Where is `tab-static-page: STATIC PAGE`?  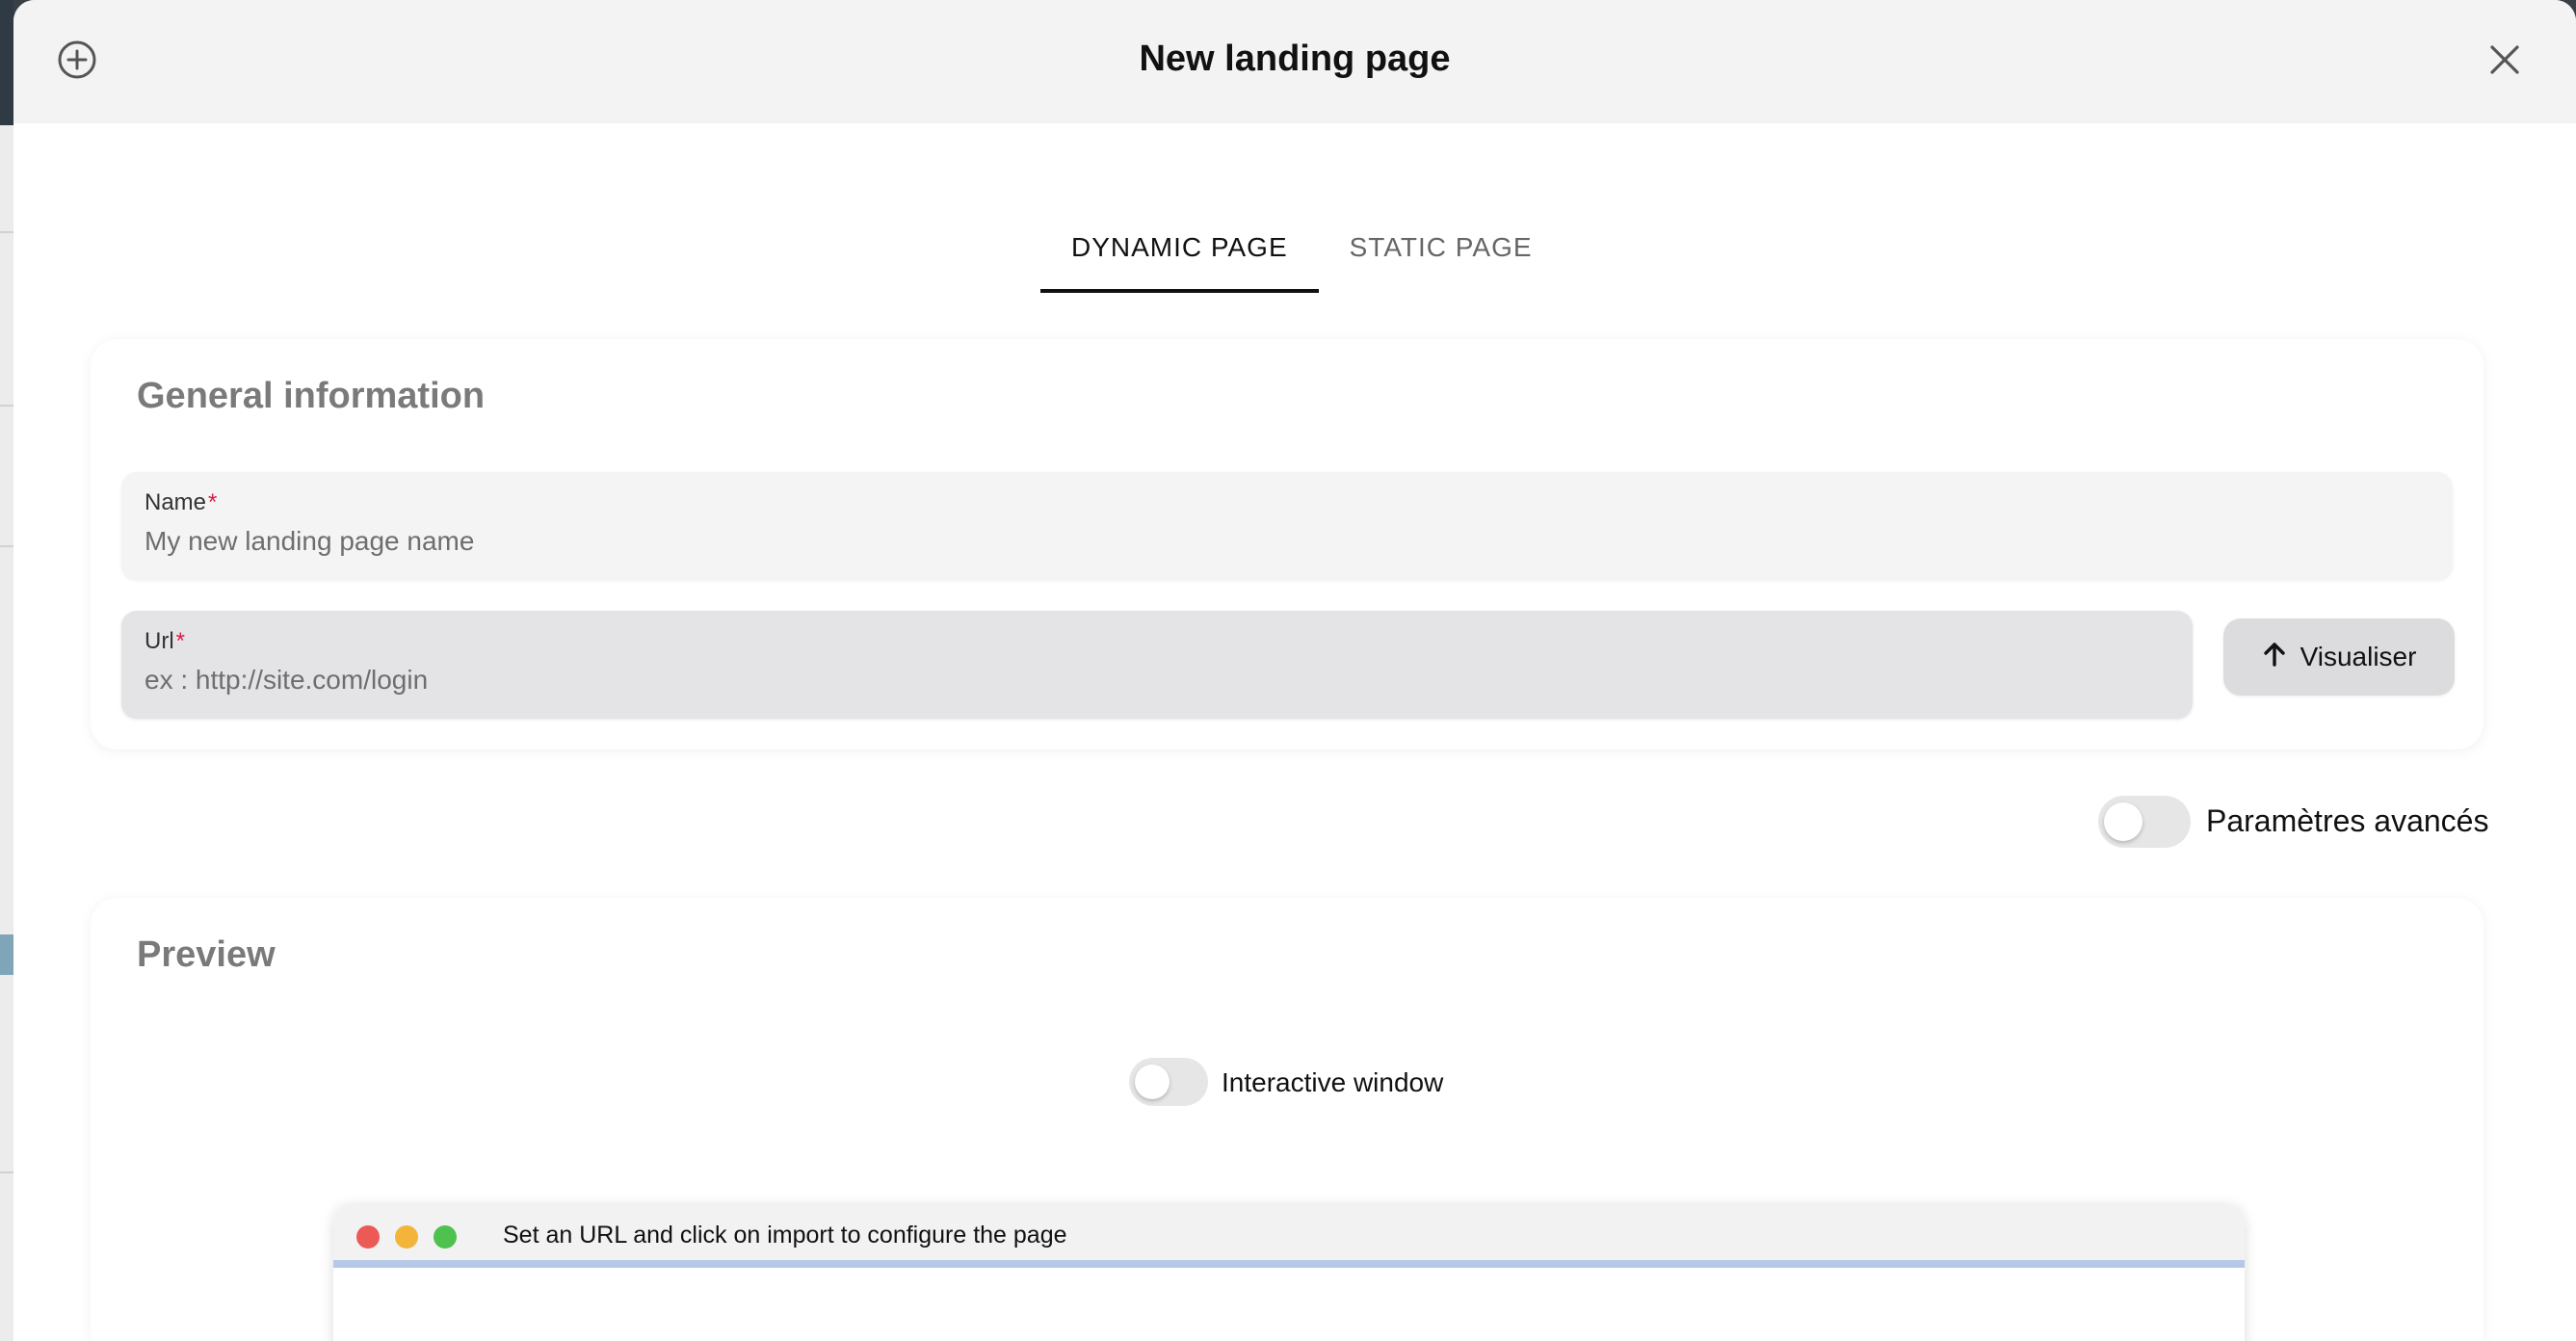
tab-static-page: STATIC PAGE is located at coordinates (1441, 253).